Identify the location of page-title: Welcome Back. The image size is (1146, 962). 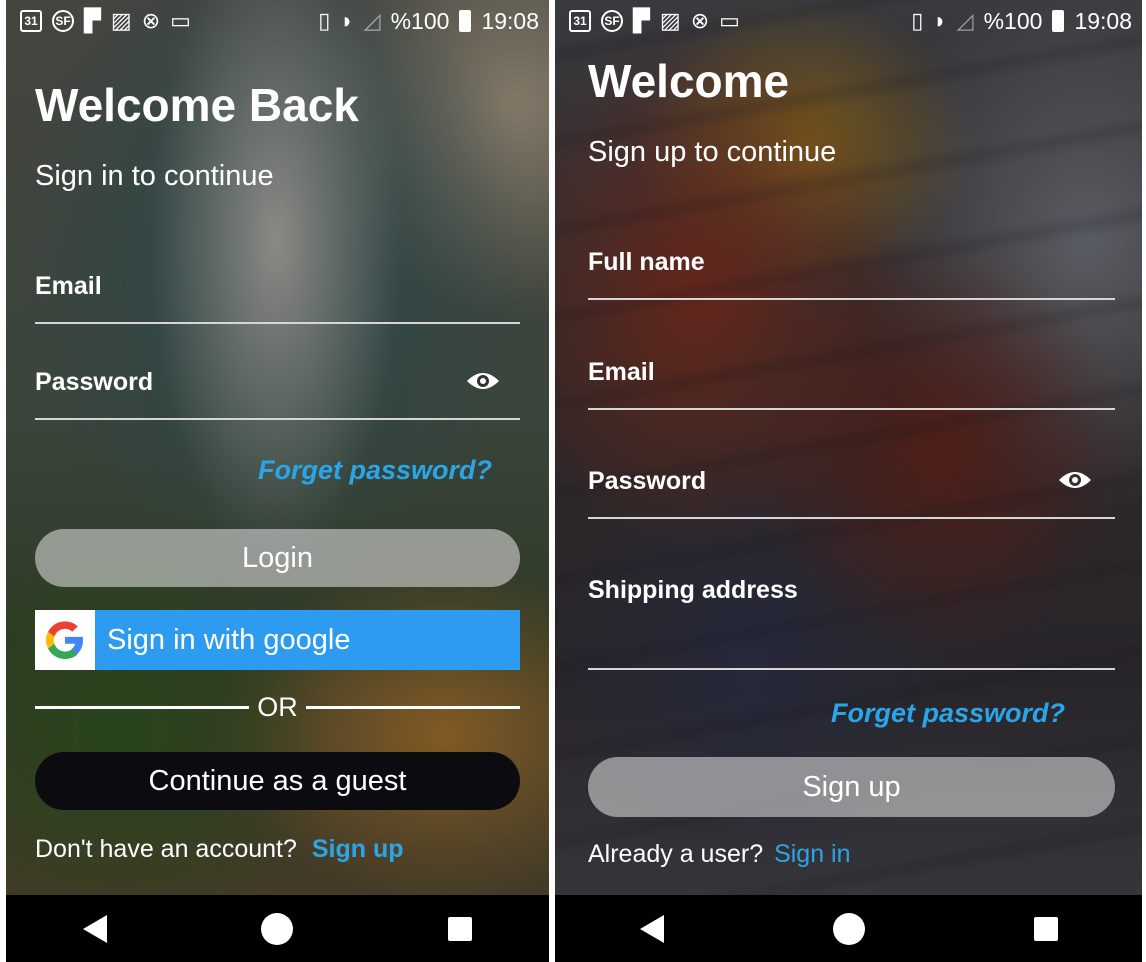
(197, 105).